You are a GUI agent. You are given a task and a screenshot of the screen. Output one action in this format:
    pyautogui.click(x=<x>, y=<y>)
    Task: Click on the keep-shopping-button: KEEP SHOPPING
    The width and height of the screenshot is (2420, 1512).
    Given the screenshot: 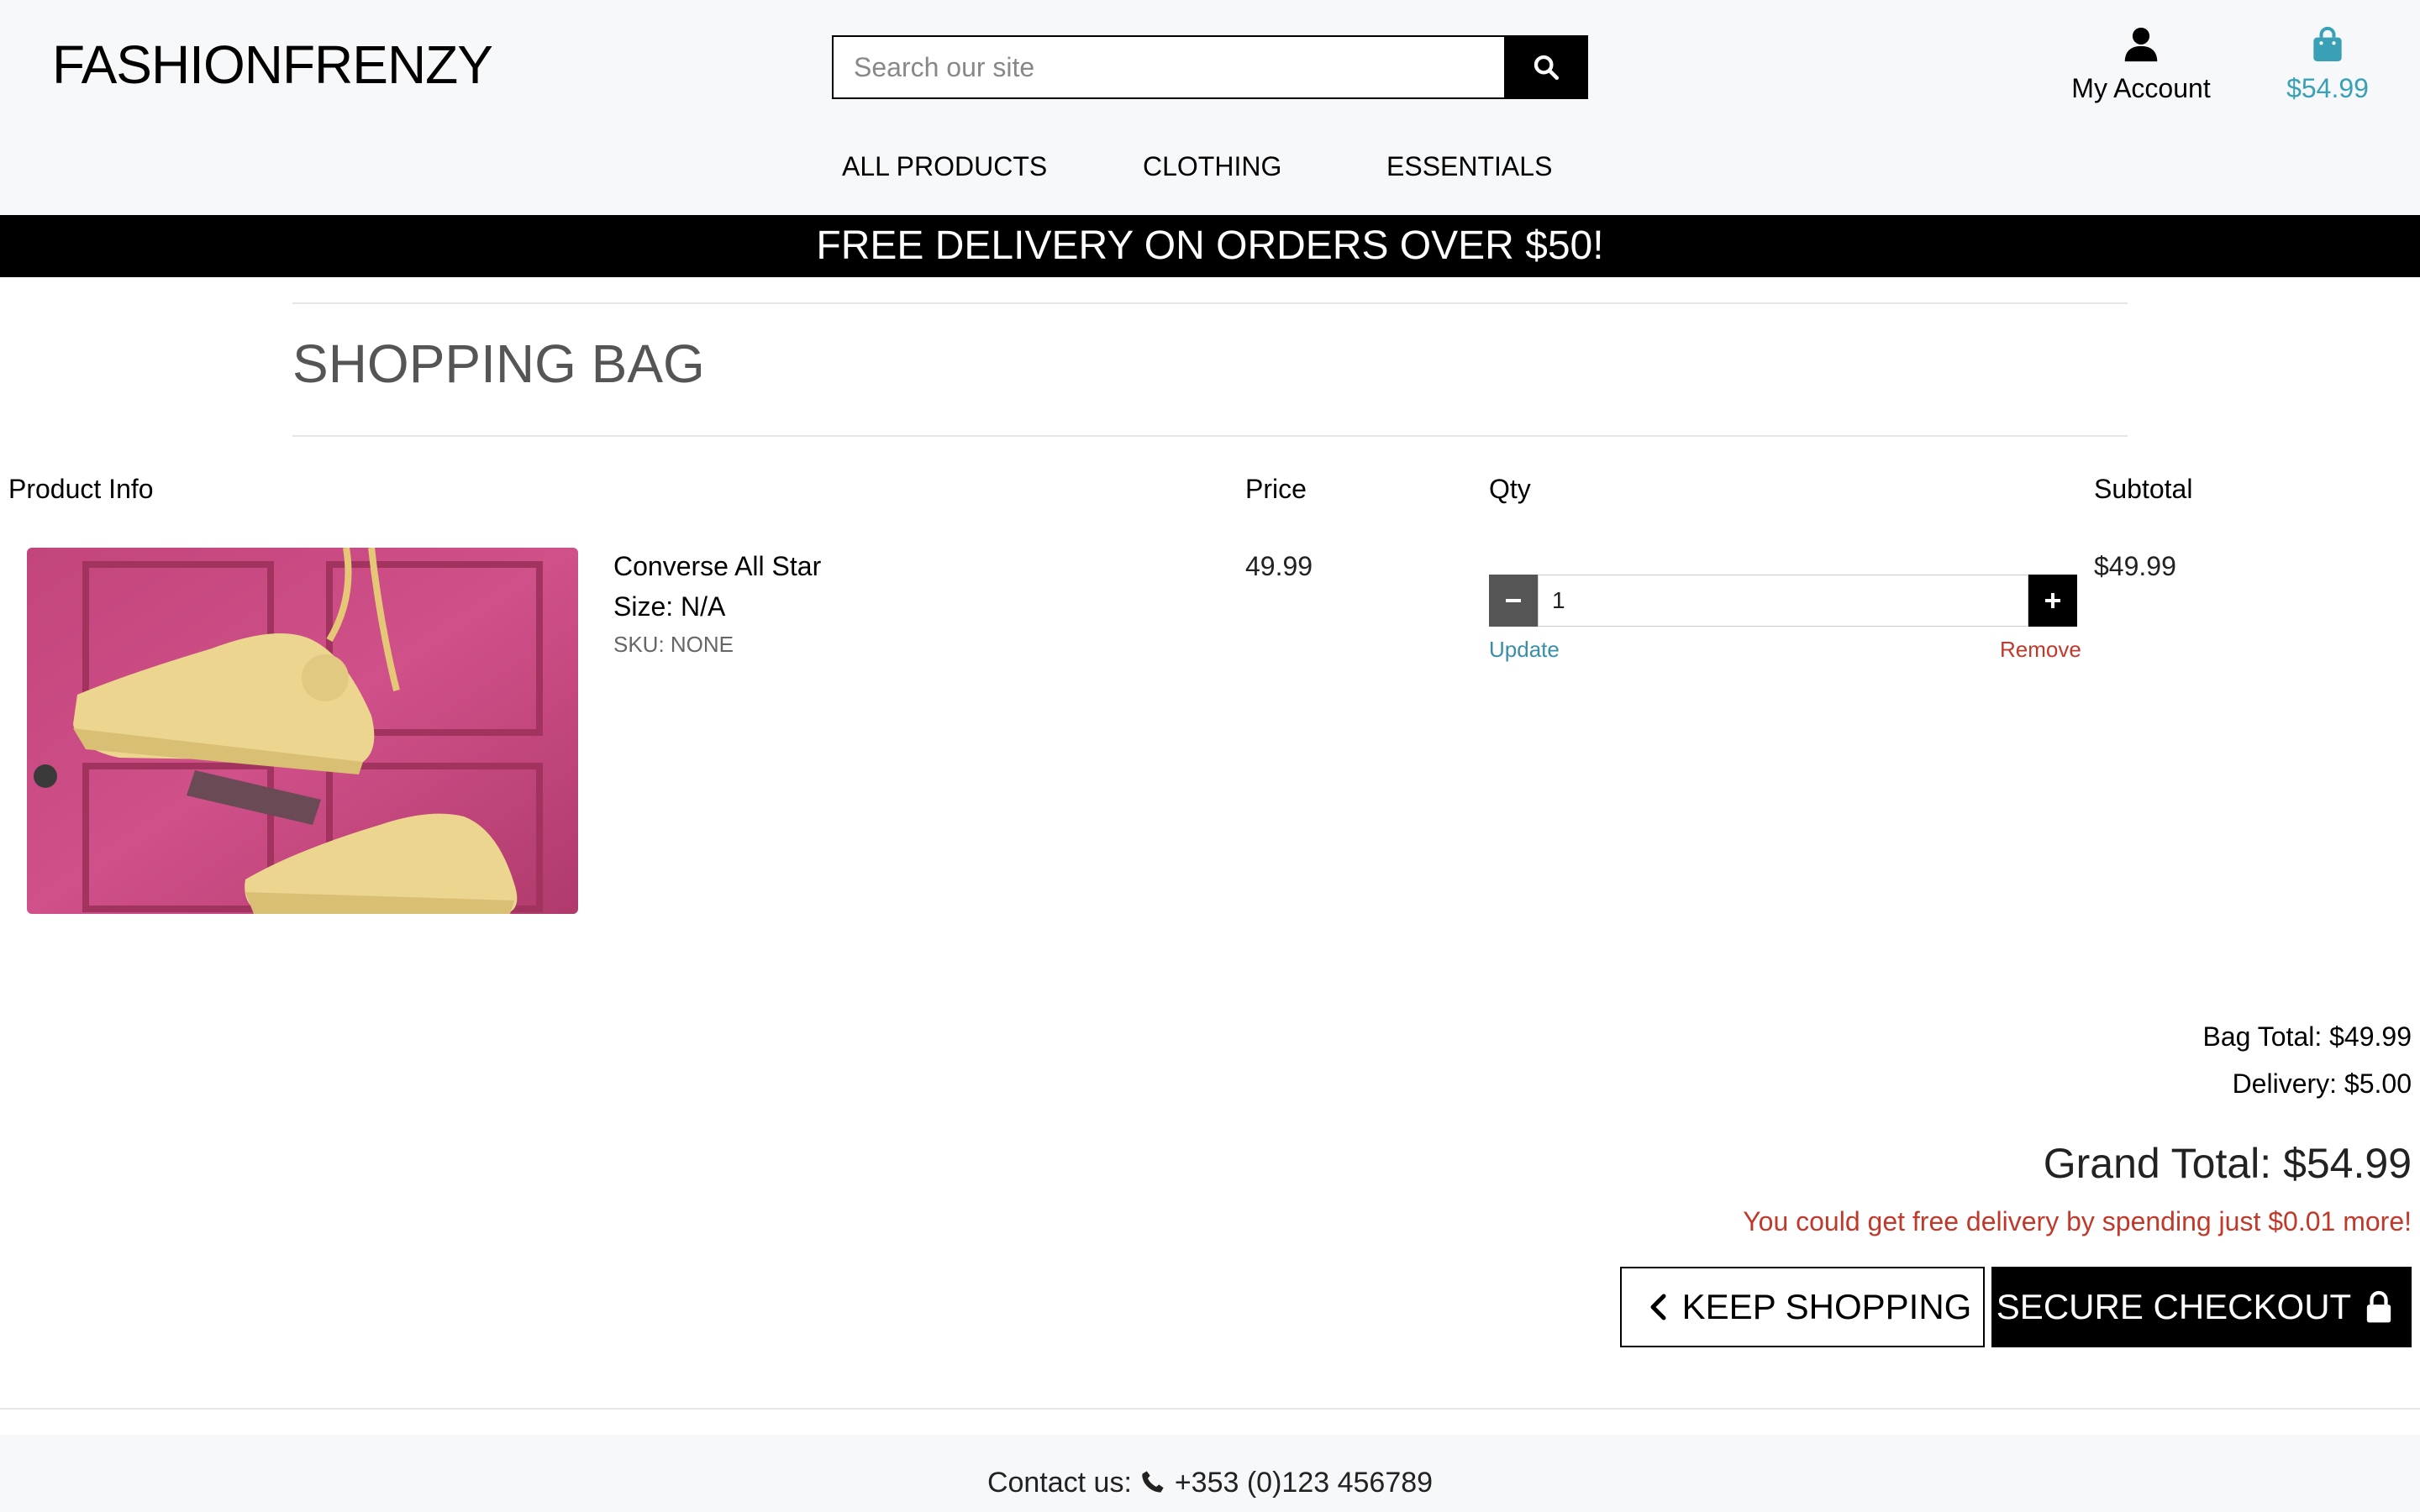 What is the action you would take?
    pyautogui.click(x=1802, y=1307)
    